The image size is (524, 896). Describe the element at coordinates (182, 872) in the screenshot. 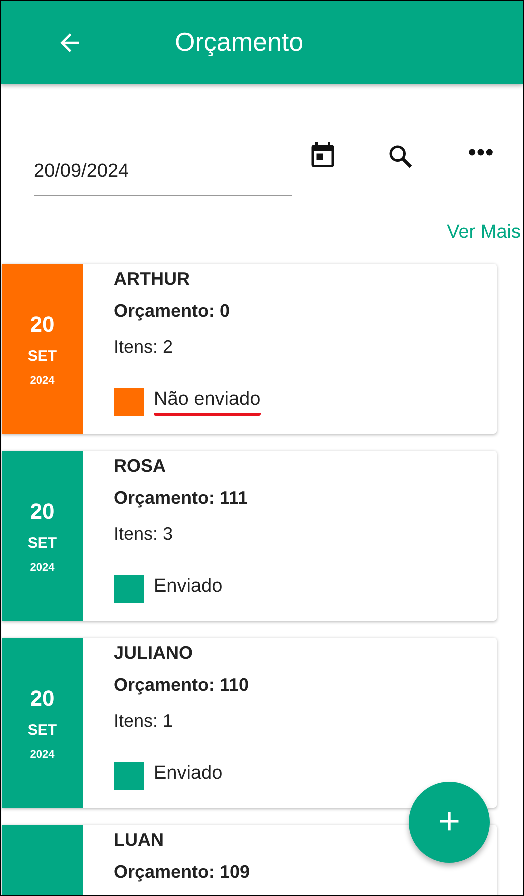

I see `budget-number: Orçamento: 109` at that location.